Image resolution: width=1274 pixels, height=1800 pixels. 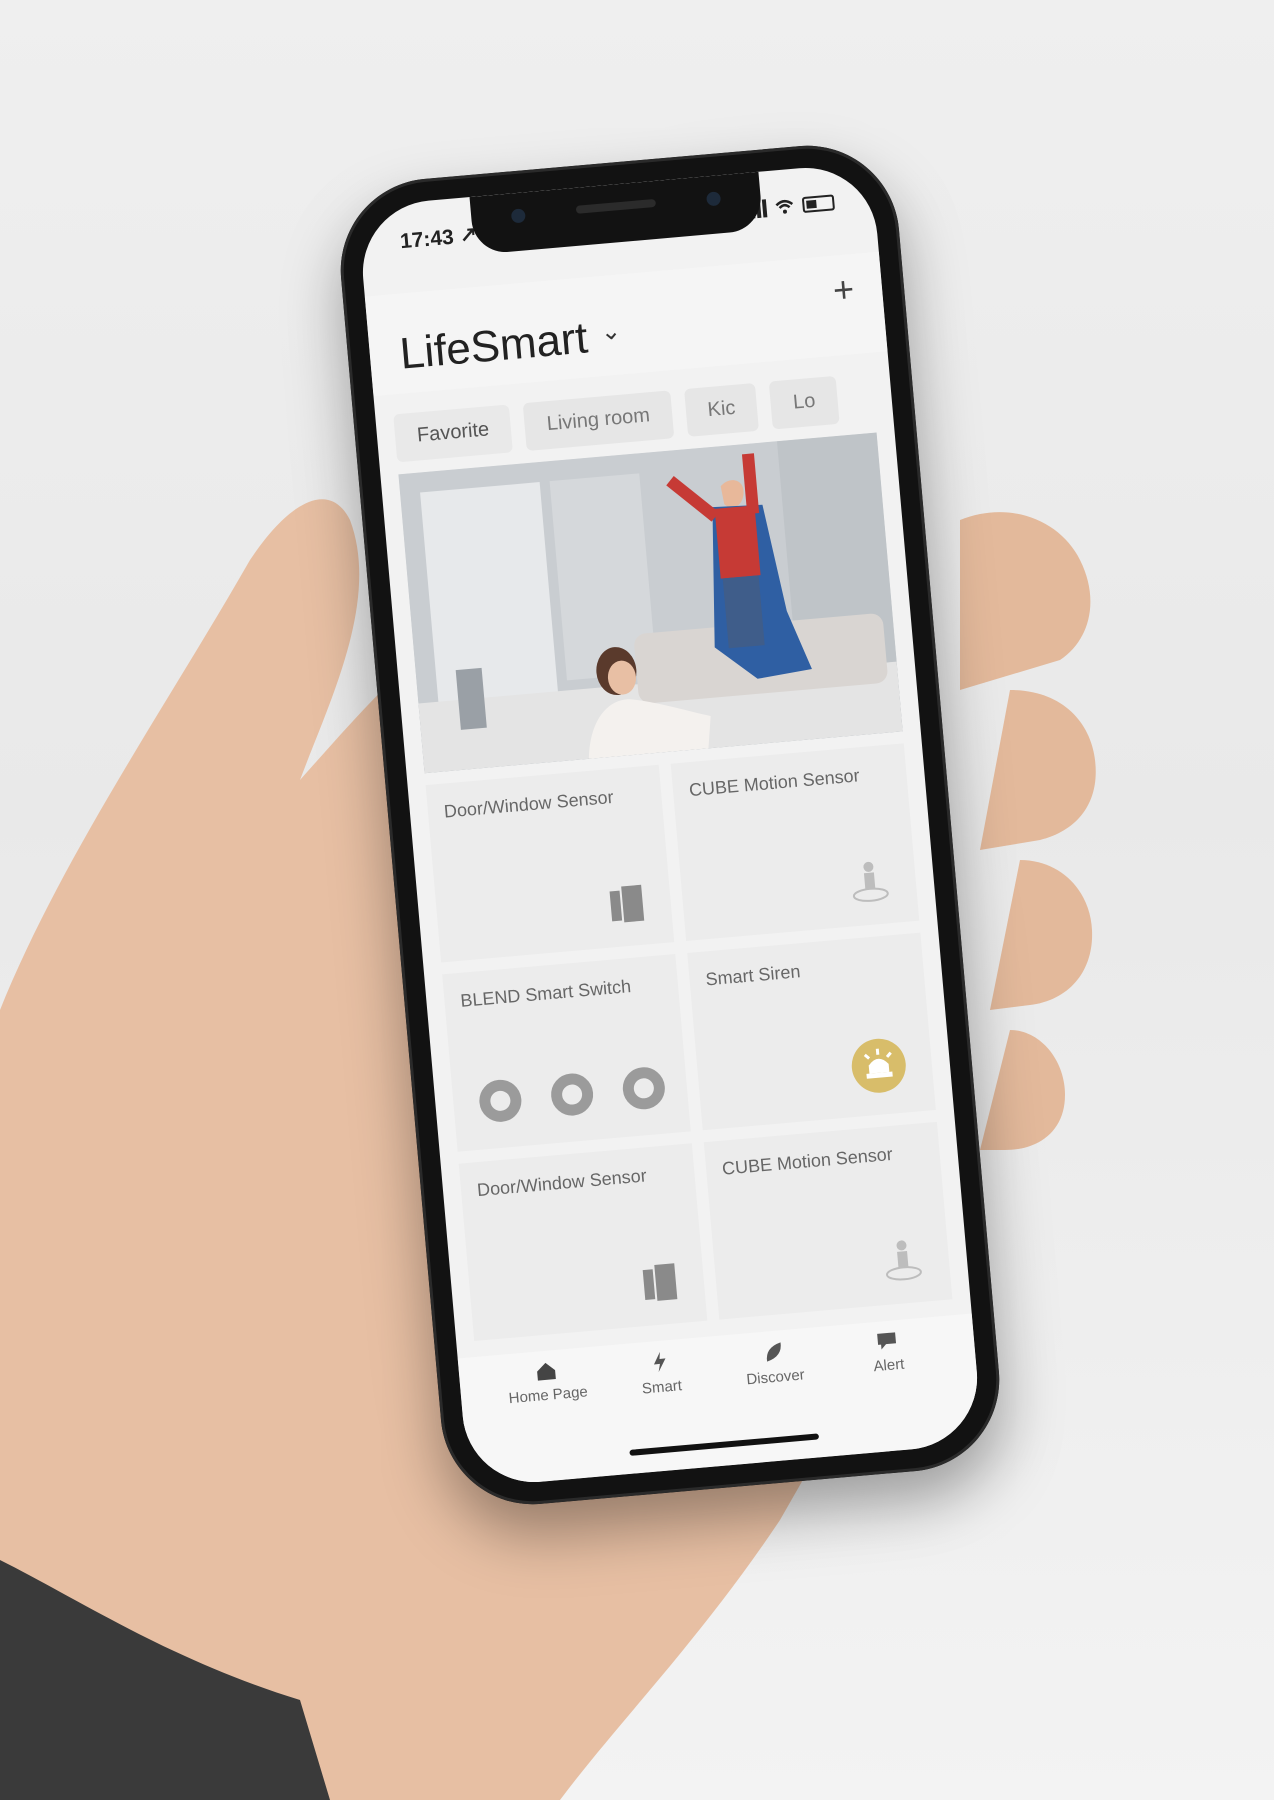 What do you see at coordinates (775, 1377) in the screenshot?
I see `tab-label: Discover` at bounding box center [775, 1377].